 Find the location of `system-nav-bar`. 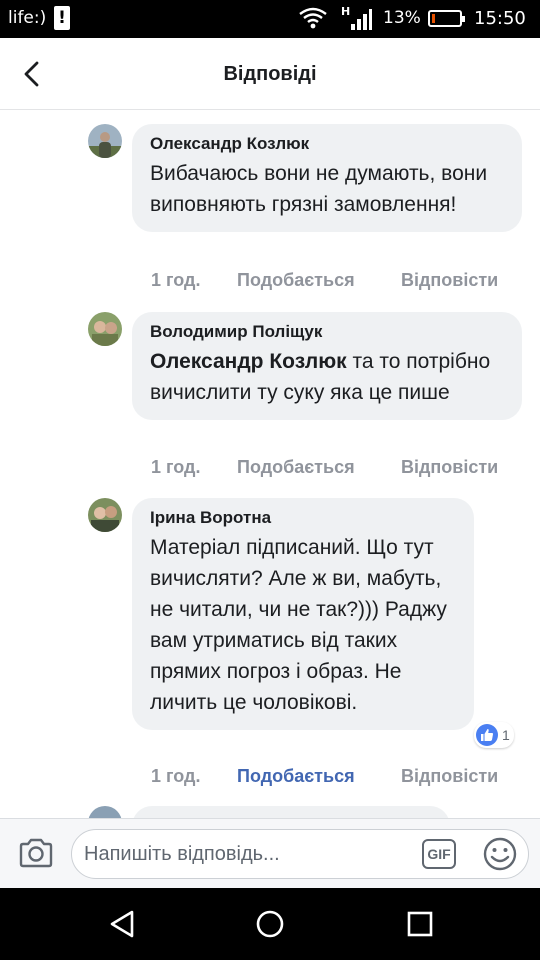

system-nav-bar is located at coordinates (270, 924).